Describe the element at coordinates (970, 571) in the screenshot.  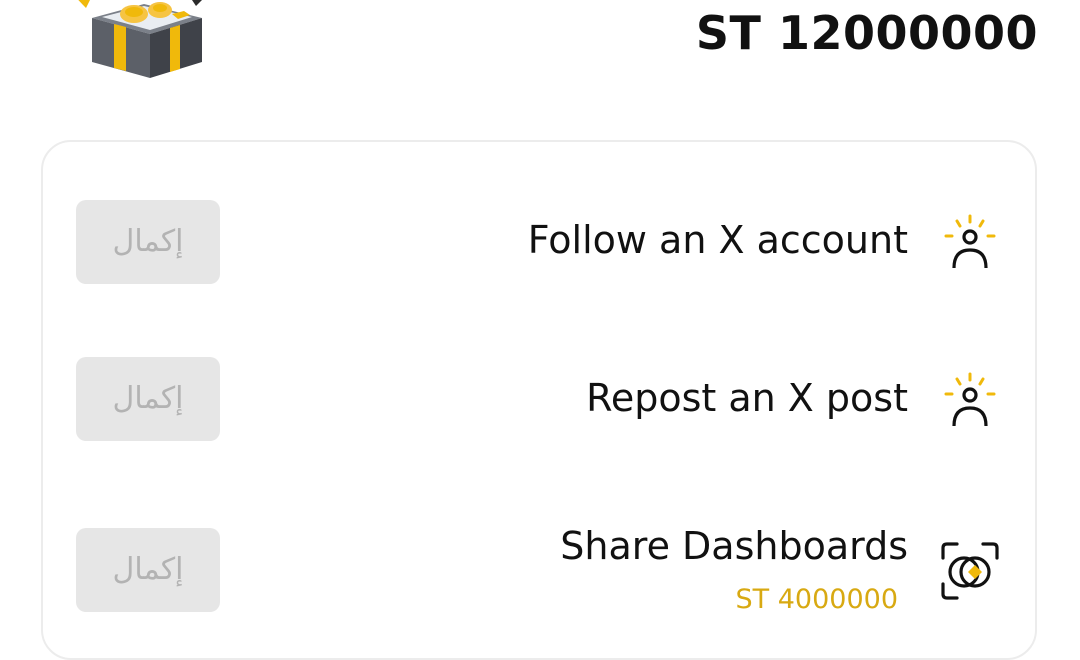
I see `share-coin-icon` at that location.